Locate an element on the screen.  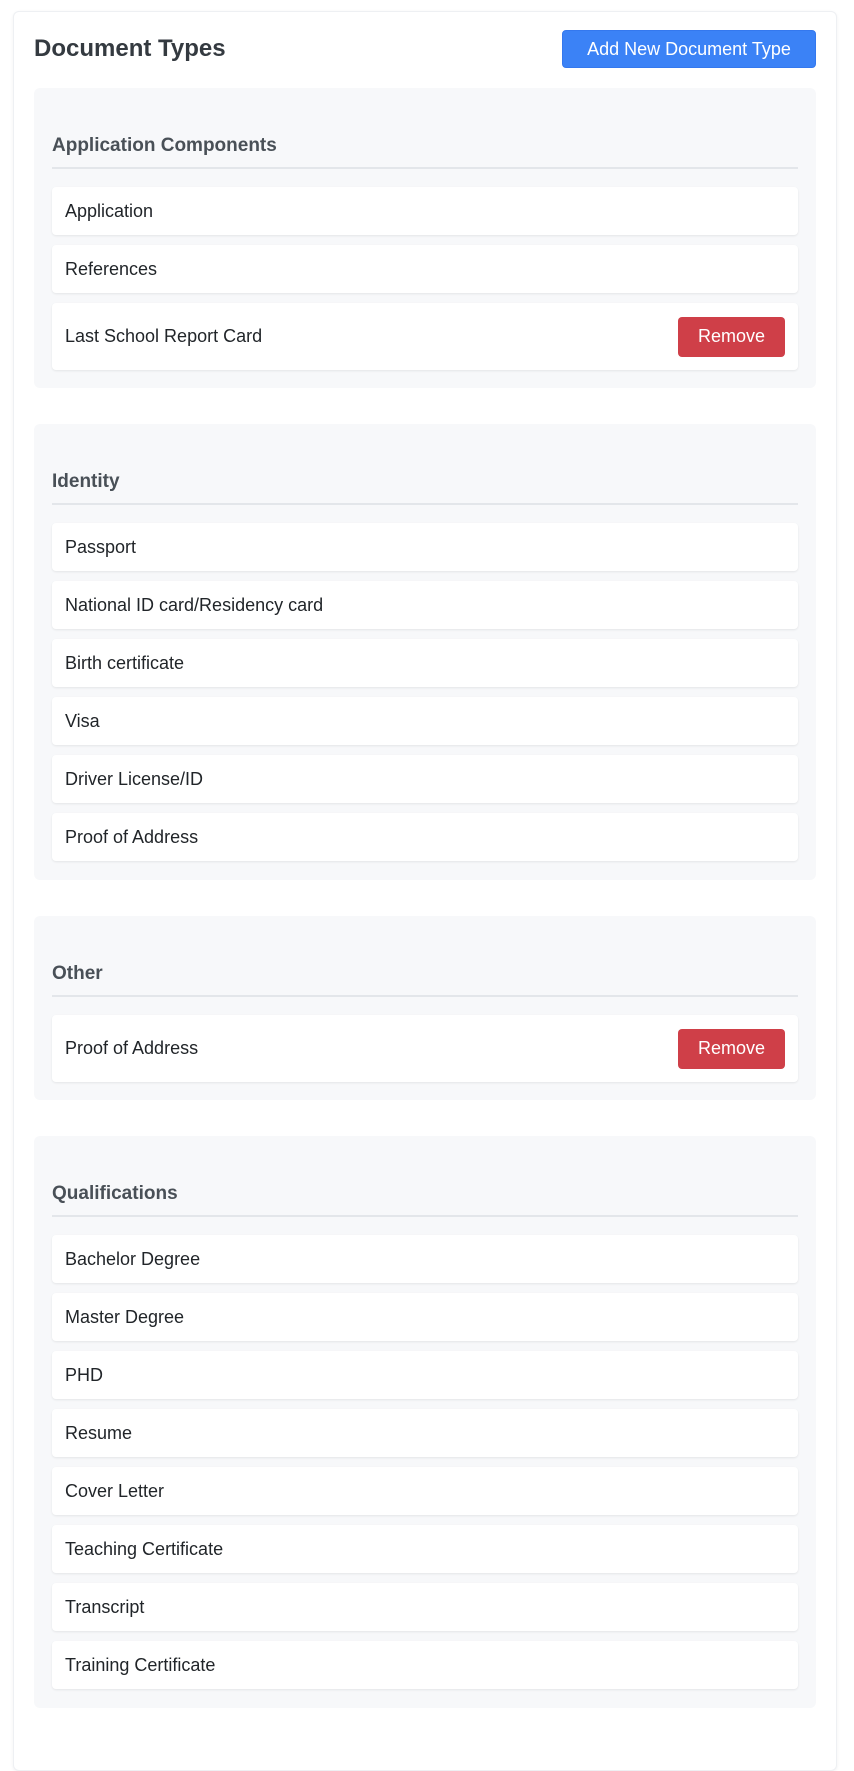
document-type-label: Driver License/ID is located at coordinates (134, 778).